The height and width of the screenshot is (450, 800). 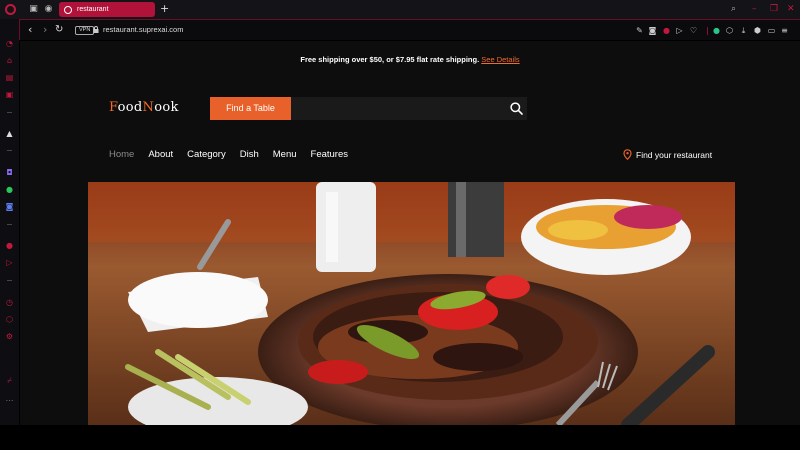 What do you see at coordinates (85, 30) in the screenshot?
I see `vpn-badge: VPN` at bounding box center [85, 30].